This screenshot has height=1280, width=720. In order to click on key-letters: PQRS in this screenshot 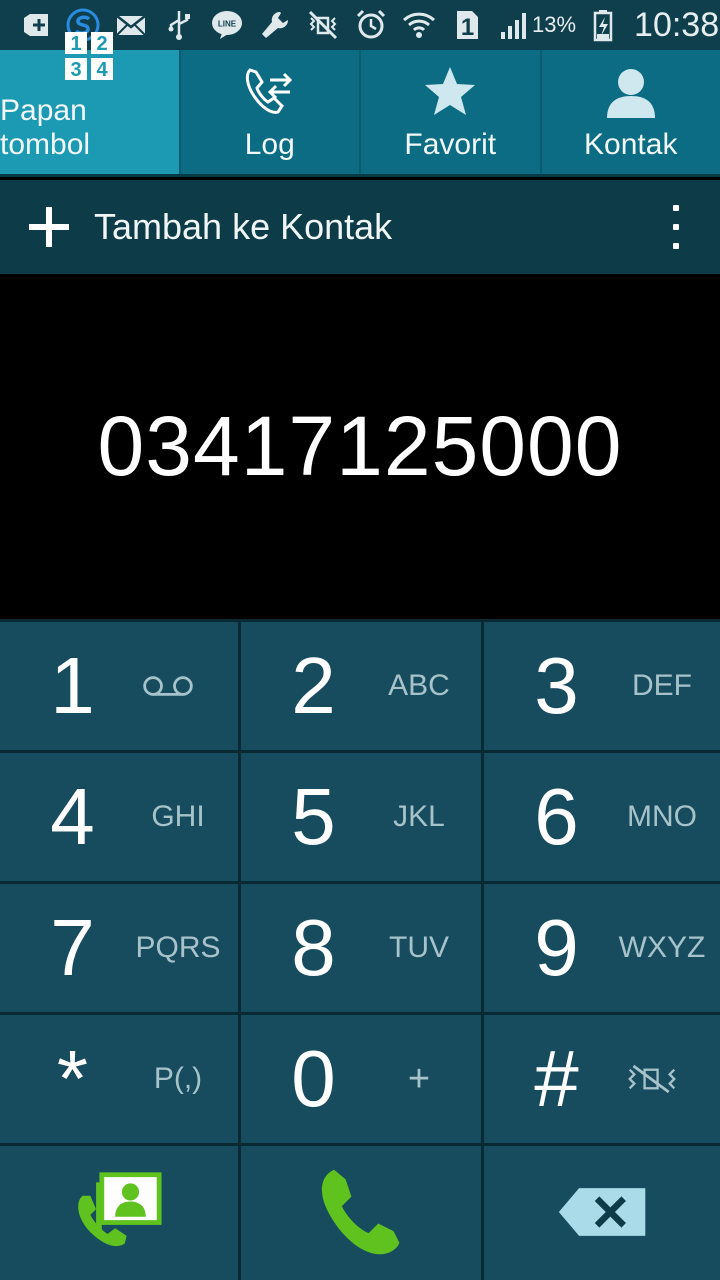, I will do `click(178, 947)`.